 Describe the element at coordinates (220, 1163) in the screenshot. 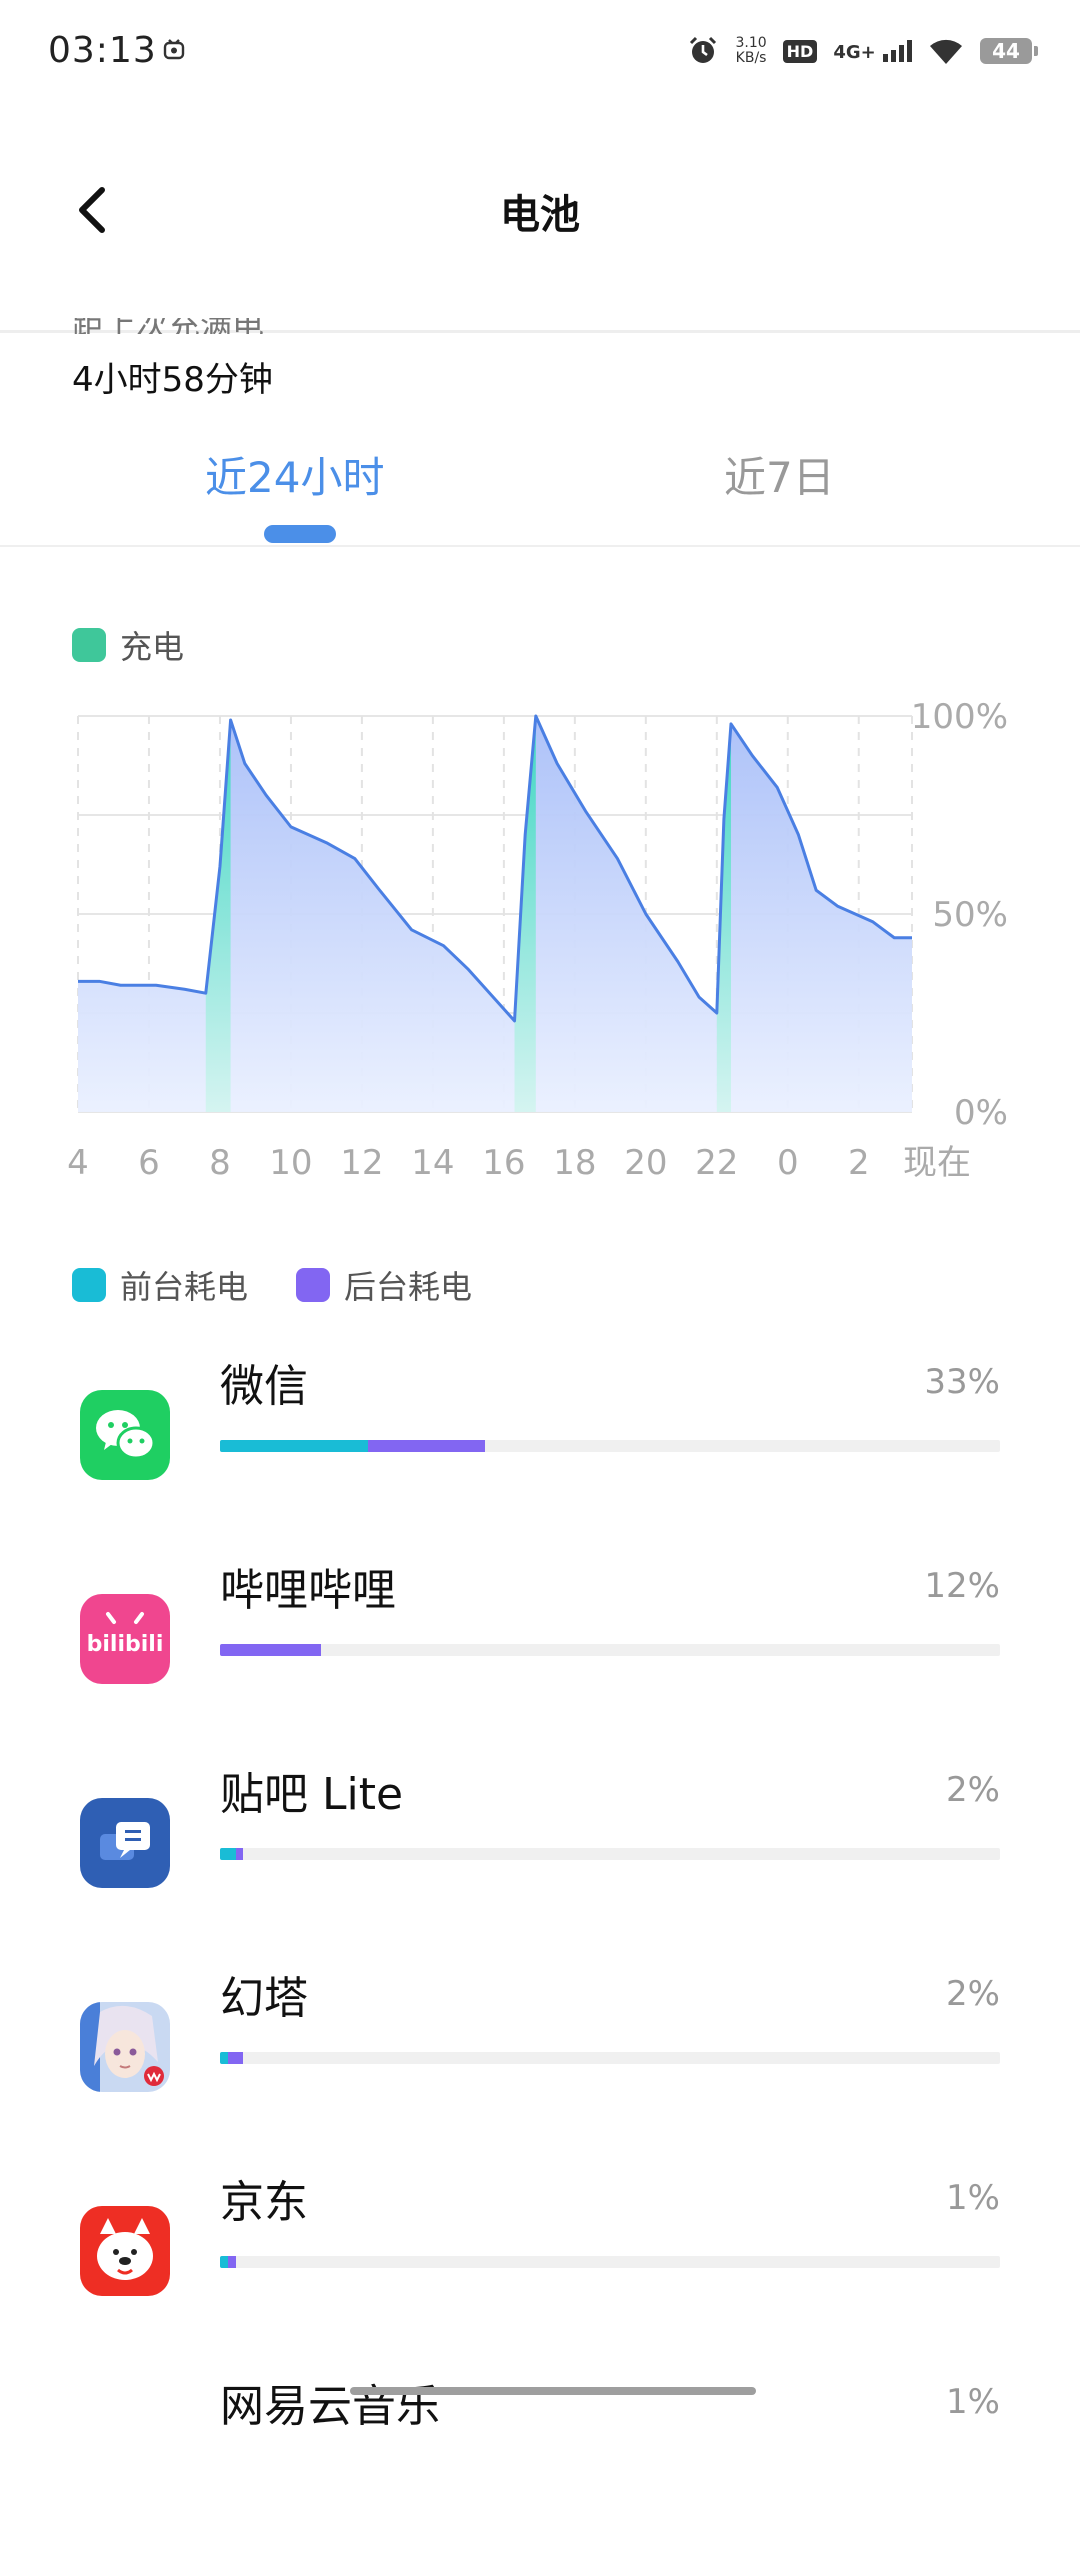

I see `x-tick-label: 8` at that location.